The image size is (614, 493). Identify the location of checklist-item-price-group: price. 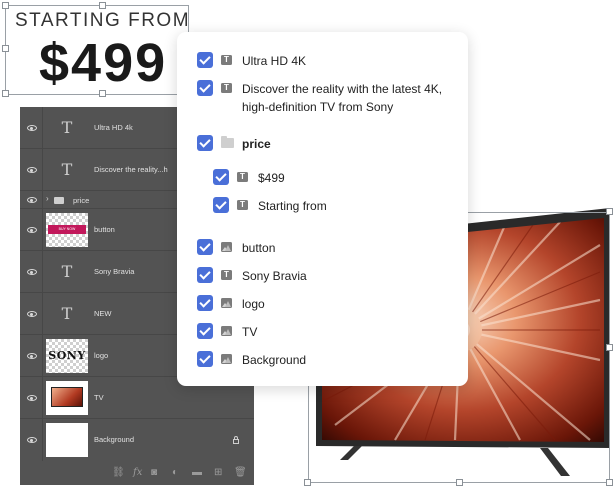
(234, 144).